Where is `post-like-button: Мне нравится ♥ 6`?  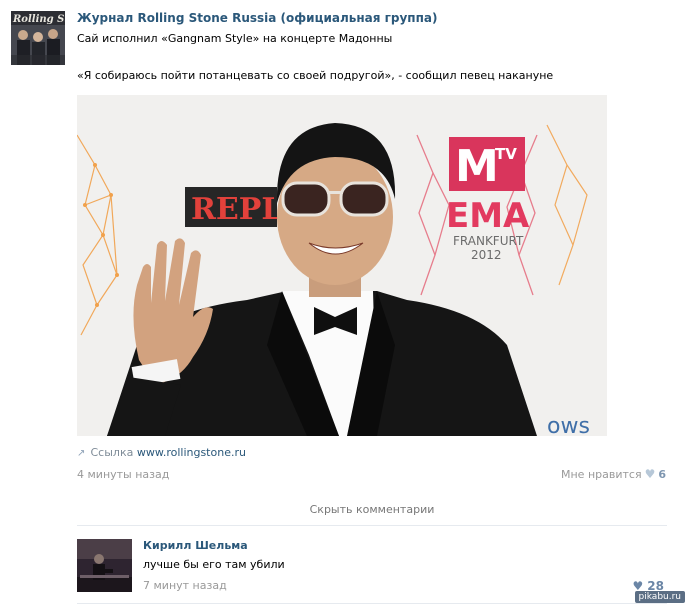
post-like-button: Мне нравится ♥ 6 is located at coordinates (613, 474).